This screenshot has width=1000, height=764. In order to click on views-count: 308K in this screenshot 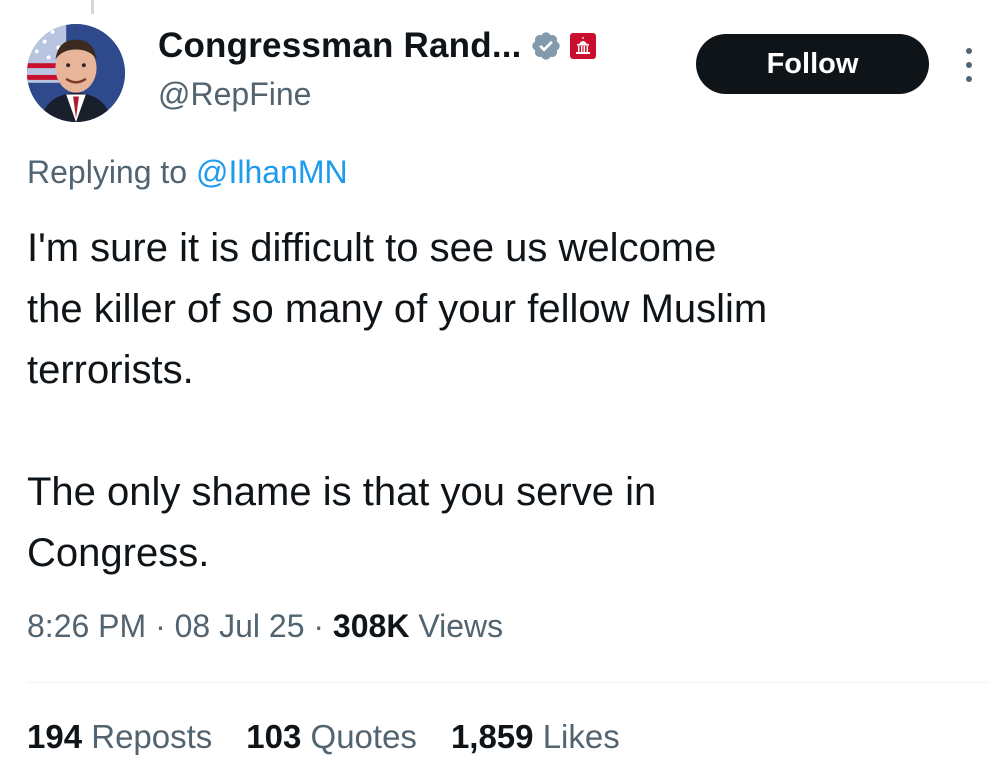, I will do `click(371, 626)`.